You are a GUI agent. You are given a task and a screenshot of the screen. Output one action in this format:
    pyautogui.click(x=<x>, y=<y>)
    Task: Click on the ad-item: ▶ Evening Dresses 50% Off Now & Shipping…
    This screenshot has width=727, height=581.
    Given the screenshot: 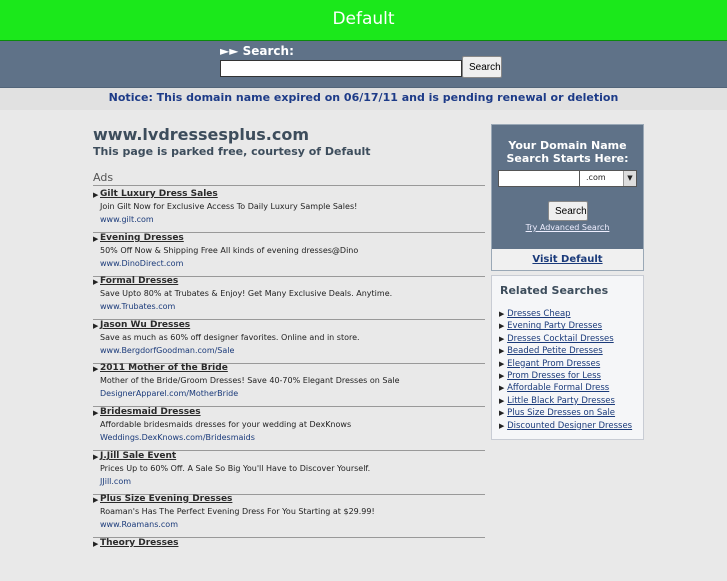 What is the action you would take?
    pyautogui.click(x=289, y=255)
    